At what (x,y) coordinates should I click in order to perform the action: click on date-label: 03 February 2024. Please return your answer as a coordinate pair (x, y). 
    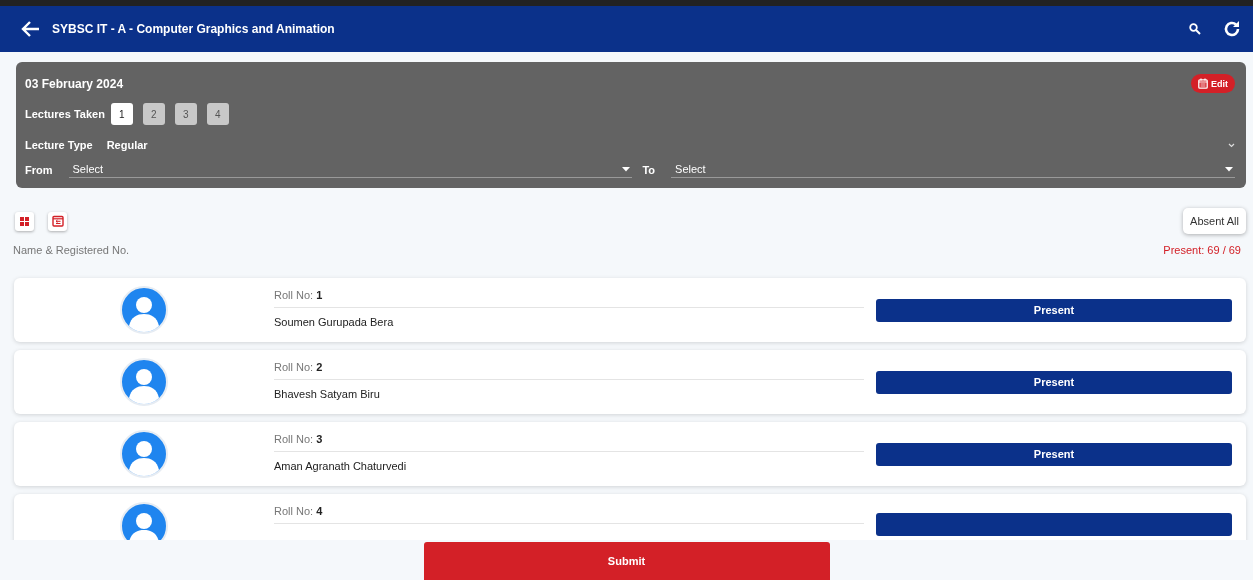
    Looking at the image, I should click on (74, 83).